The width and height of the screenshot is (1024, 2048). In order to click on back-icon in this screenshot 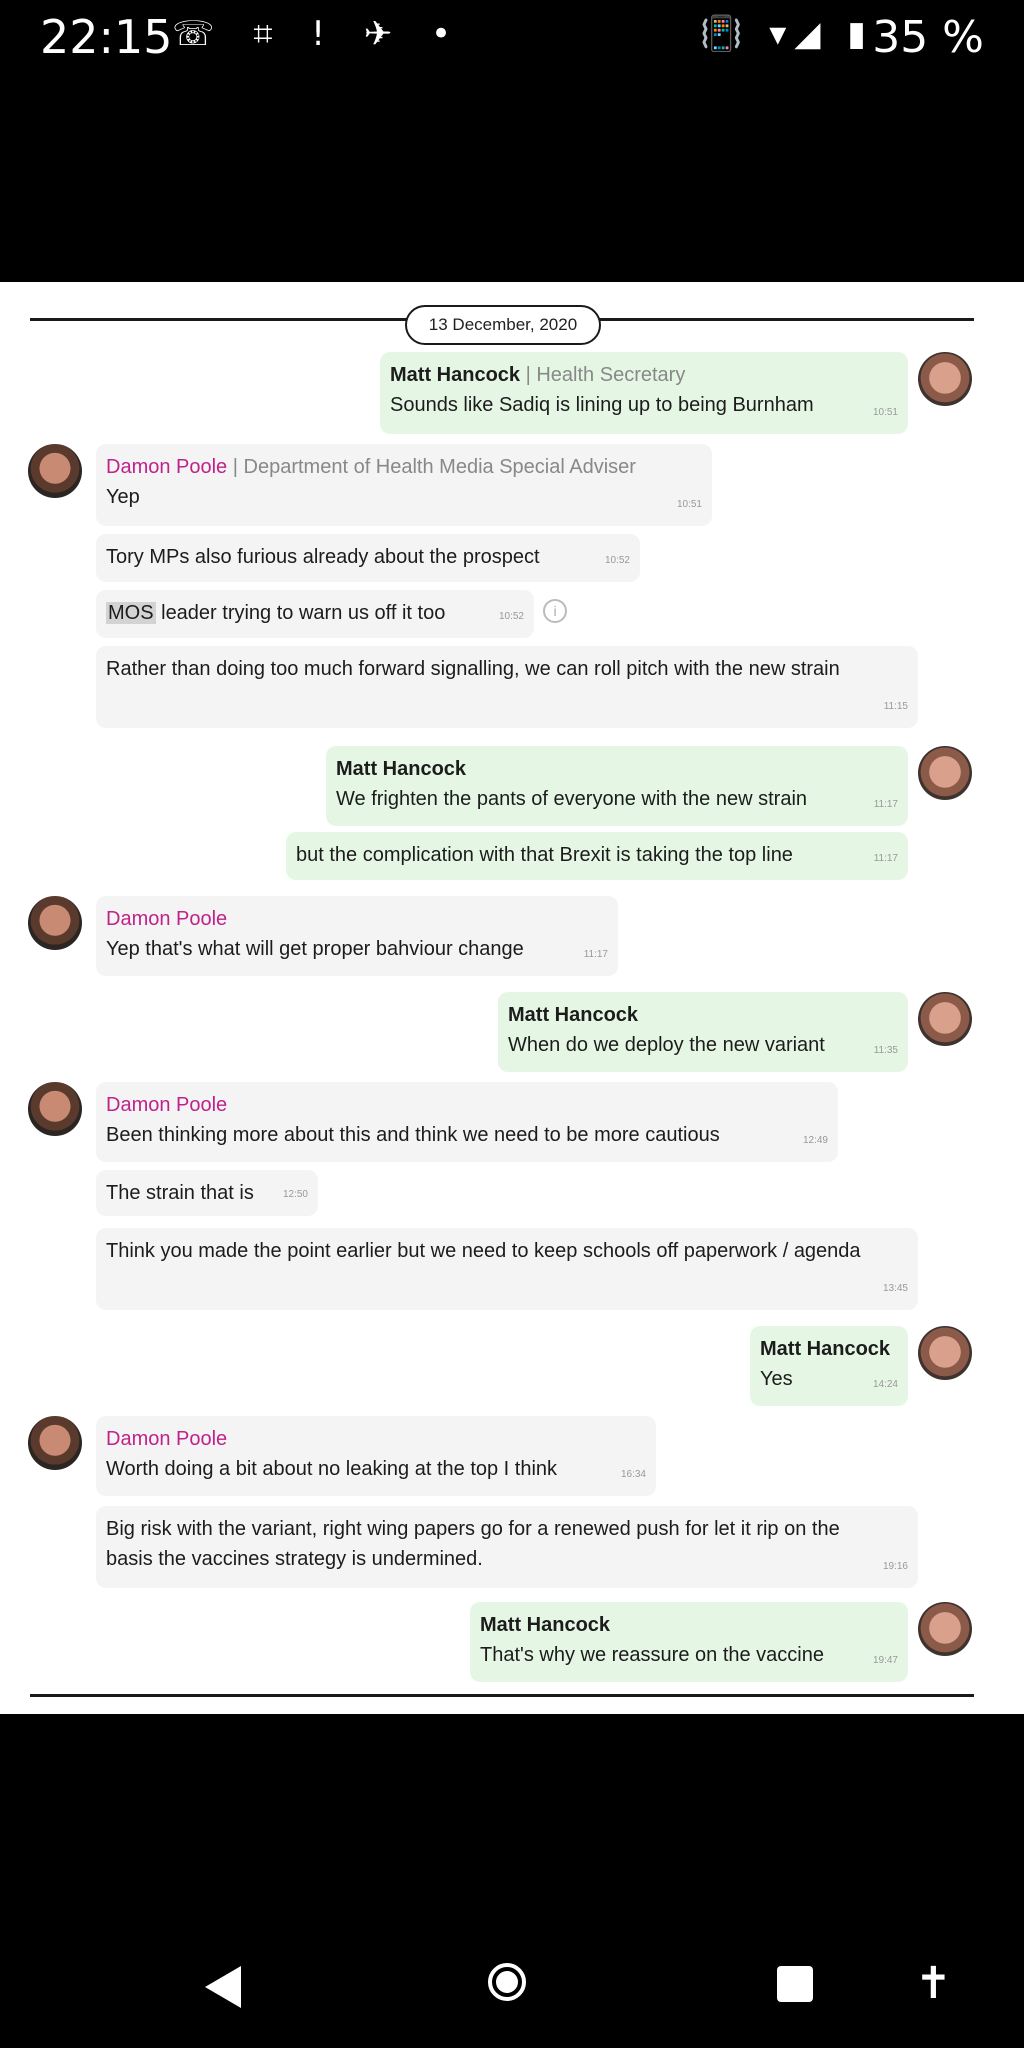, I will do `click(223, 1987)`.